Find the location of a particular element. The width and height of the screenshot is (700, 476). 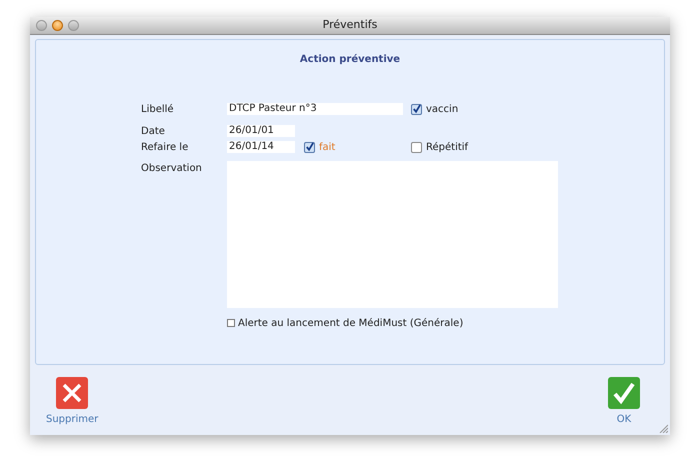

panel-heading: Action préventive is located at coordinates (350, 60).